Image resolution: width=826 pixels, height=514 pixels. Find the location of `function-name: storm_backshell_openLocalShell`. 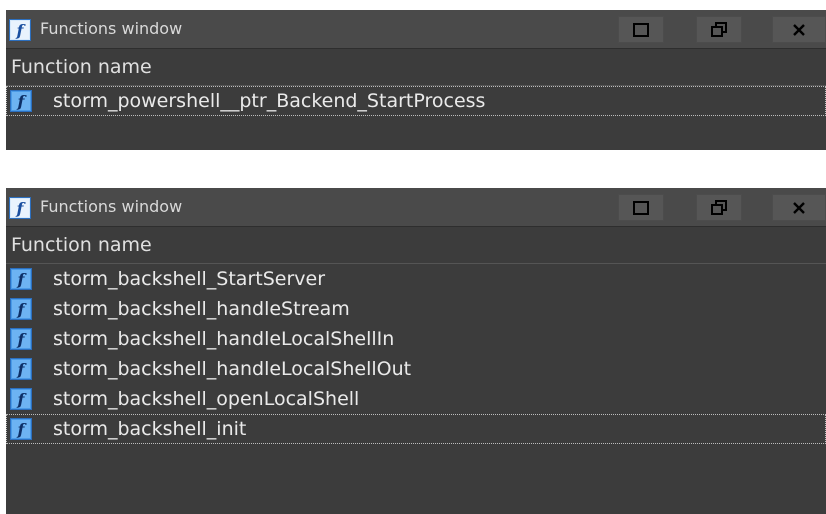

function-name: storm_backshell_openLocalShell is located at coordinates (206, 399).